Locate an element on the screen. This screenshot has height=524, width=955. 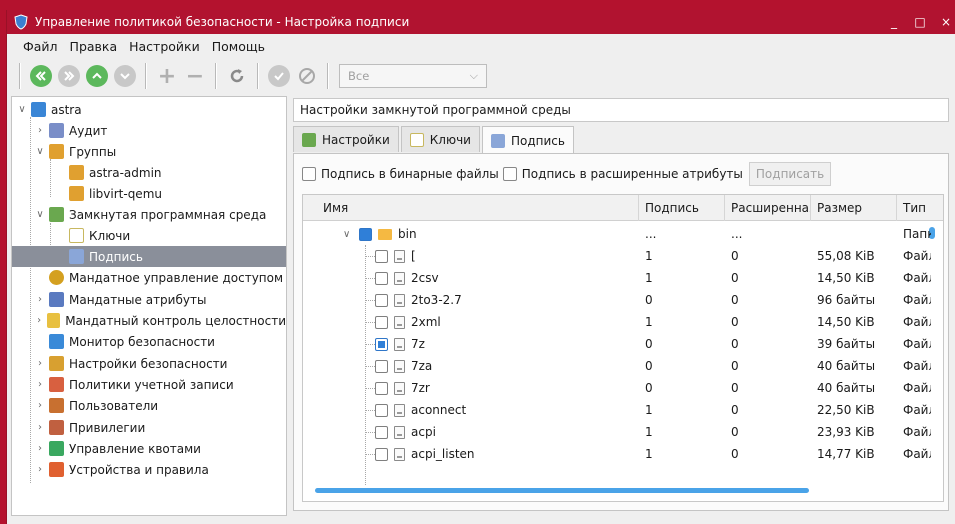
table-row: [1 0 55,08 KiB Файл is located at coordinates (619, 256).